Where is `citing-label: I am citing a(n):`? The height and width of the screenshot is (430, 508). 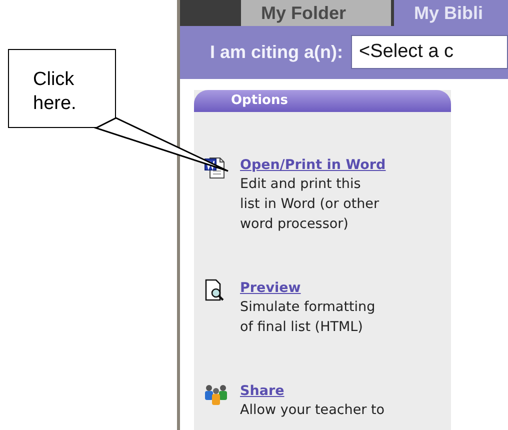
citing-label: I am citing a(n): is located at coordinates (277, 52).